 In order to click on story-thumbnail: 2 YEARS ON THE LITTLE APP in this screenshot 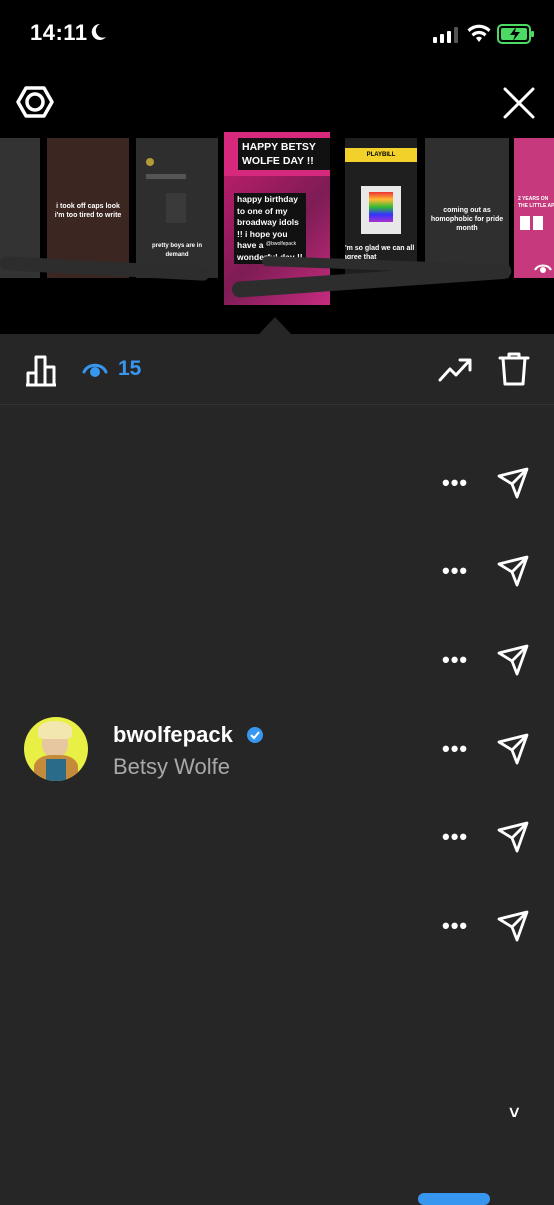, I will do `click(534, 208)`.